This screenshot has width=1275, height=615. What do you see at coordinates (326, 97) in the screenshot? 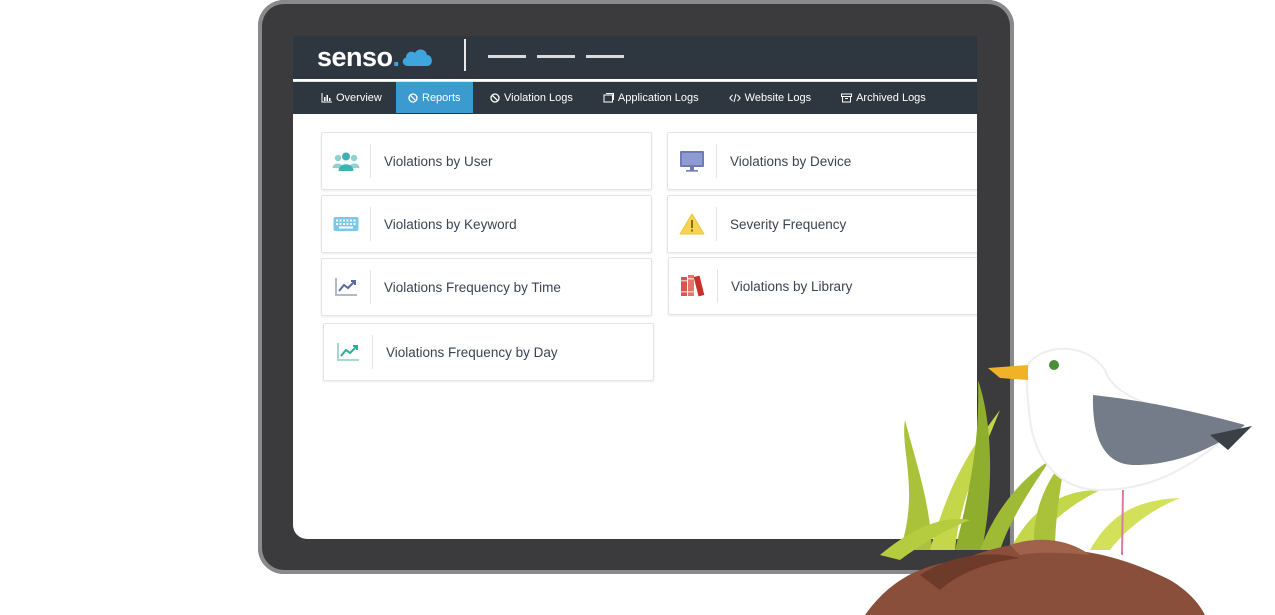
I see `bar-chart-icon` at bounding box center [326, 97].